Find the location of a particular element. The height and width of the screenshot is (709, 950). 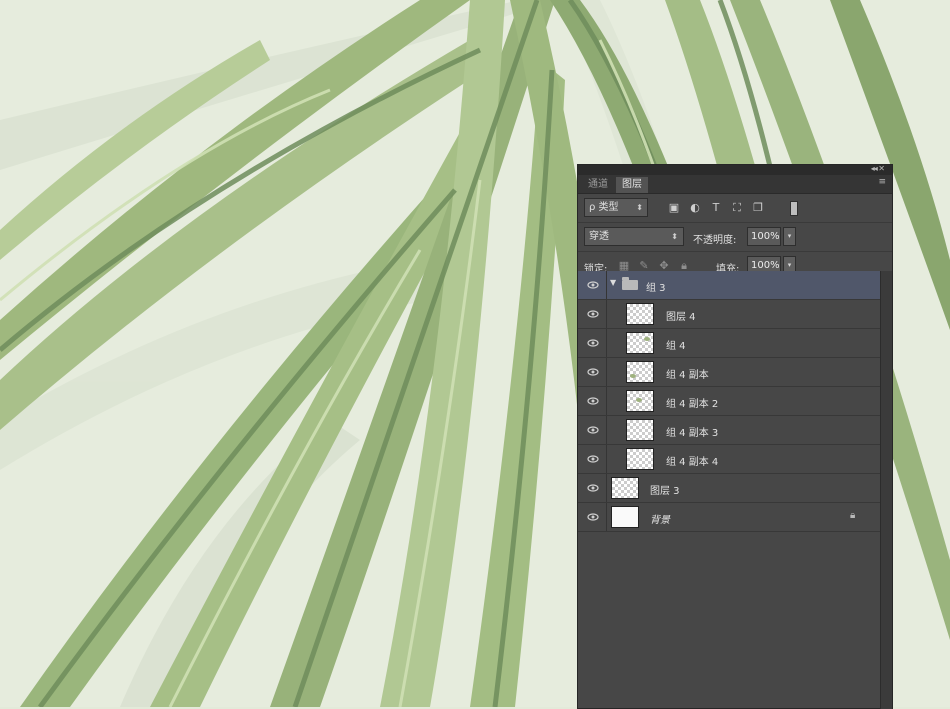

smart-object-filter-icon: ❐ is located at coordinates (758, 207).